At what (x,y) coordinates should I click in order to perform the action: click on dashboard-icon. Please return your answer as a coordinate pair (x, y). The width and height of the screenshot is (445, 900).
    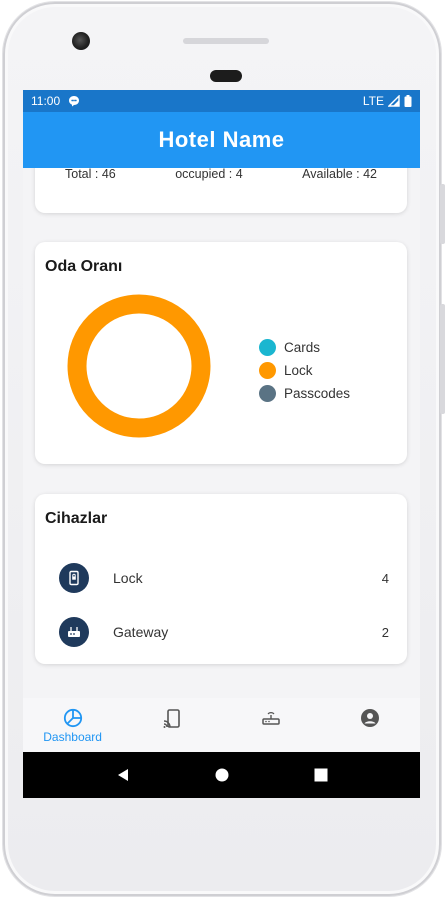
    Looking at the image, I should click on (72, 718).